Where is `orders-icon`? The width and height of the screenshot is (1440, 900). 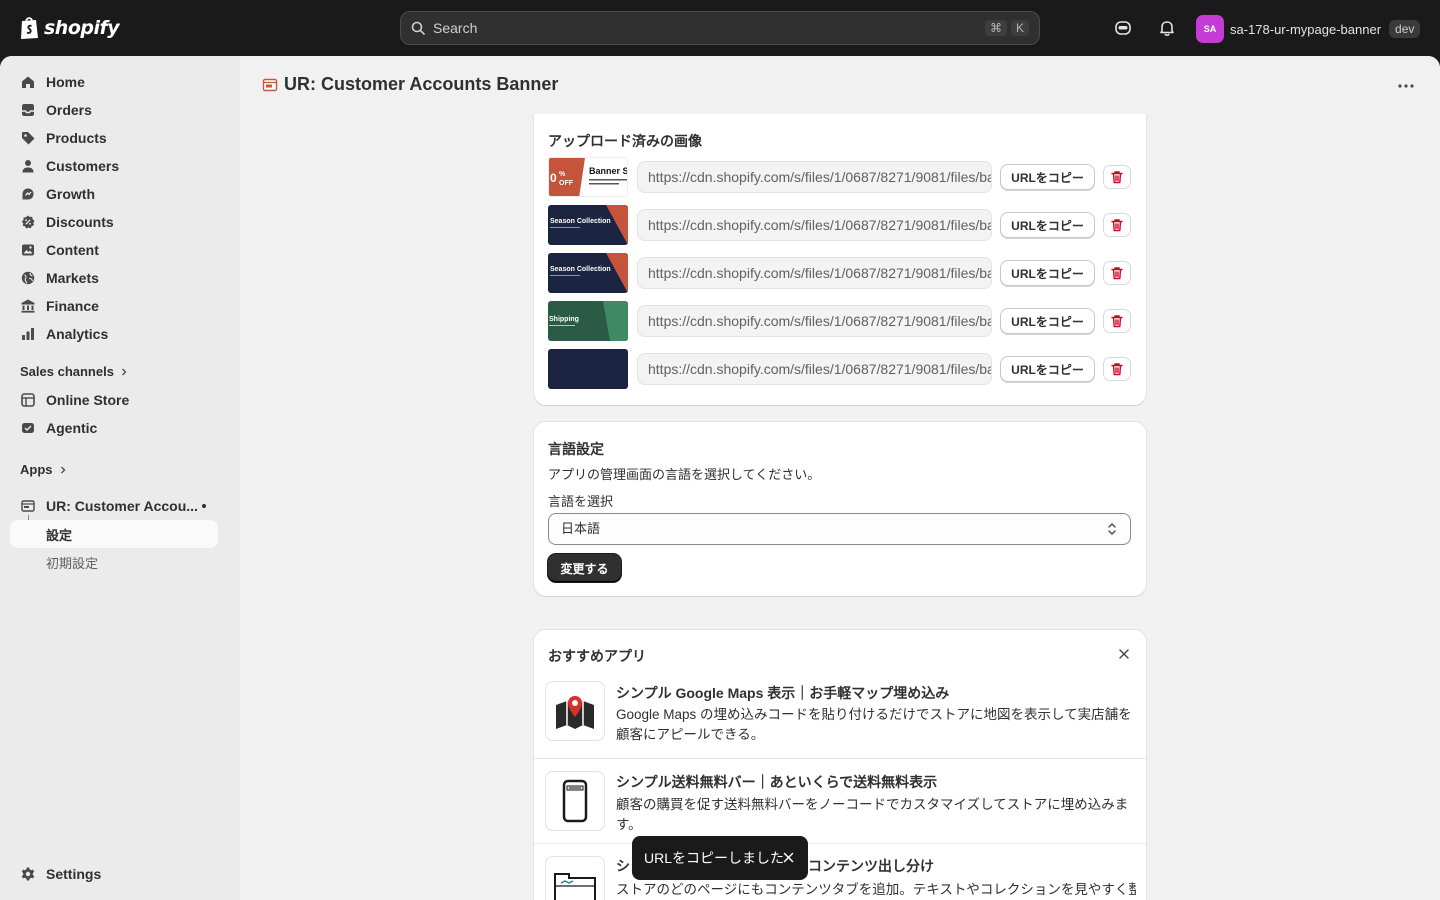 orders-icon is located at coordinates (28, 110).